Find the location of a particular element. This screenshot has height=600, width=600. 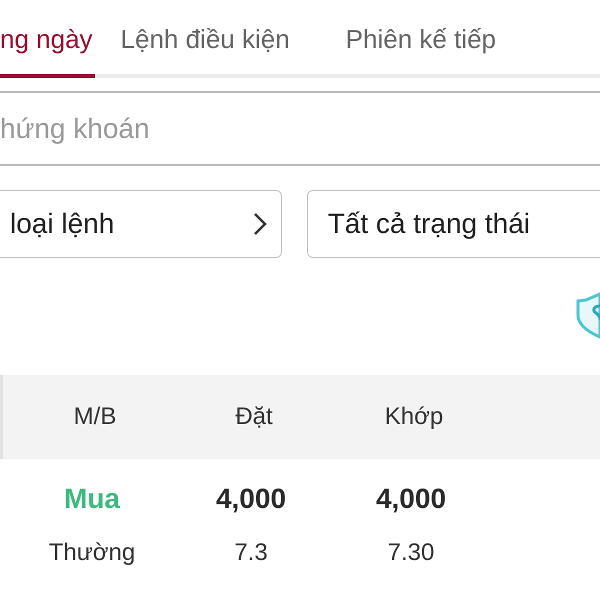

search-field: hứng khoán is located at coordinates (300, 128).